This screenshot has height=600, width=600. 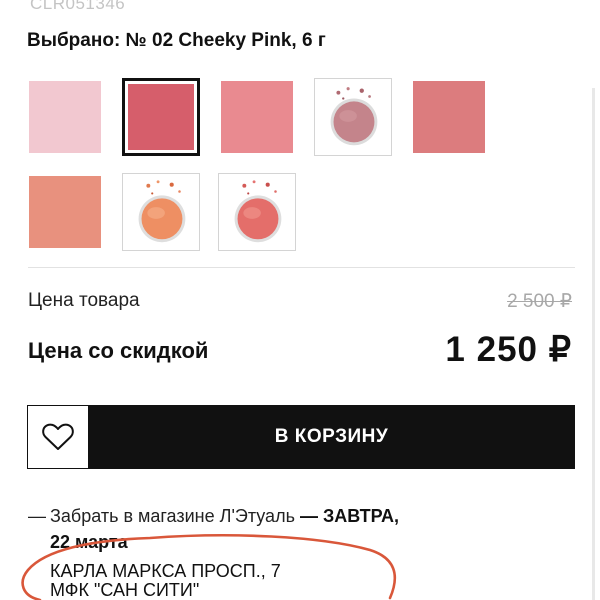 I want to click on shade-swatch-2-selected, so click(x=161, y=117).